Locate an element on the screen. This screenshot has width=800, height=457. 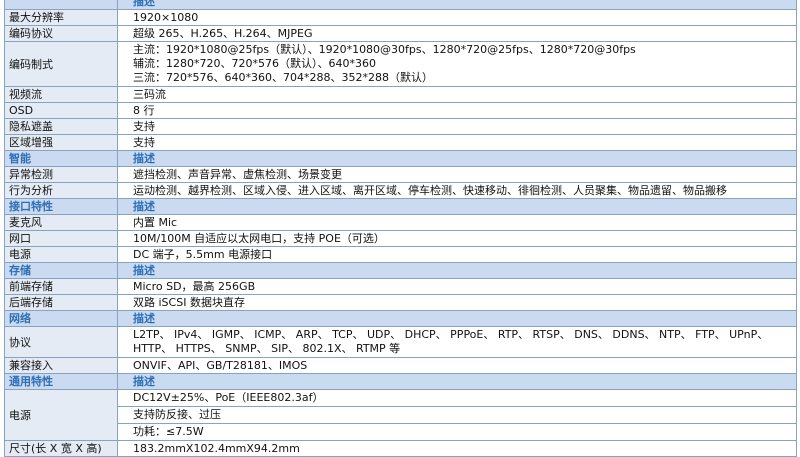
spec-row-backend-storage: 后端存储 双路 iSCSI 数据块直存 is located at coordinates (400, 302).